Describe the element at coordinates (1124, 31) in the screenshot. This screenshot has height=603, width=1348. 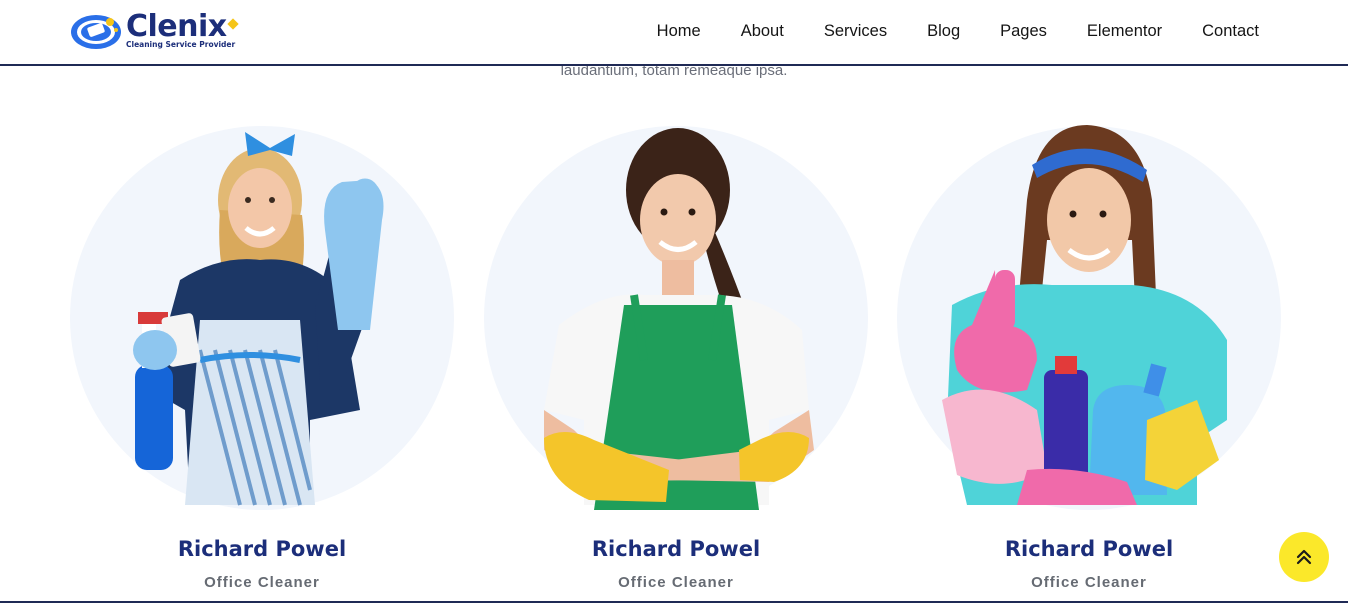
I see `nav-elementor: Elementor` at that location.